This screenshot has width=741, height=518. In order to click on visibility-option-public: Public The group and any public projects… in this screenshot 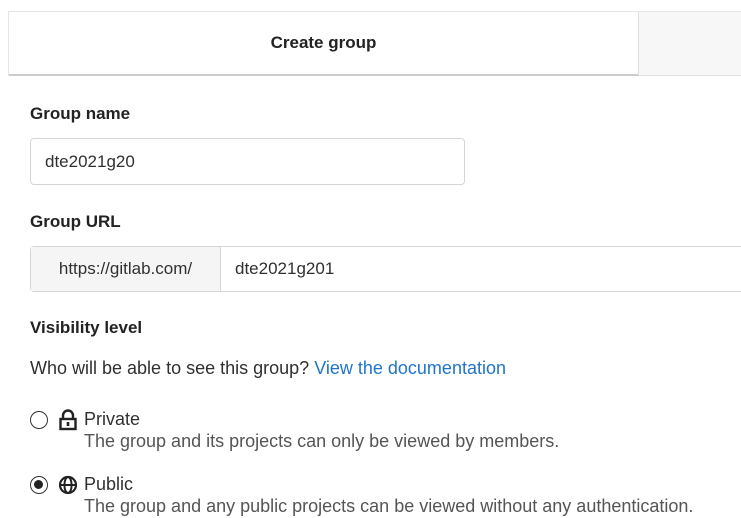, I will do `click(385, 496)`.